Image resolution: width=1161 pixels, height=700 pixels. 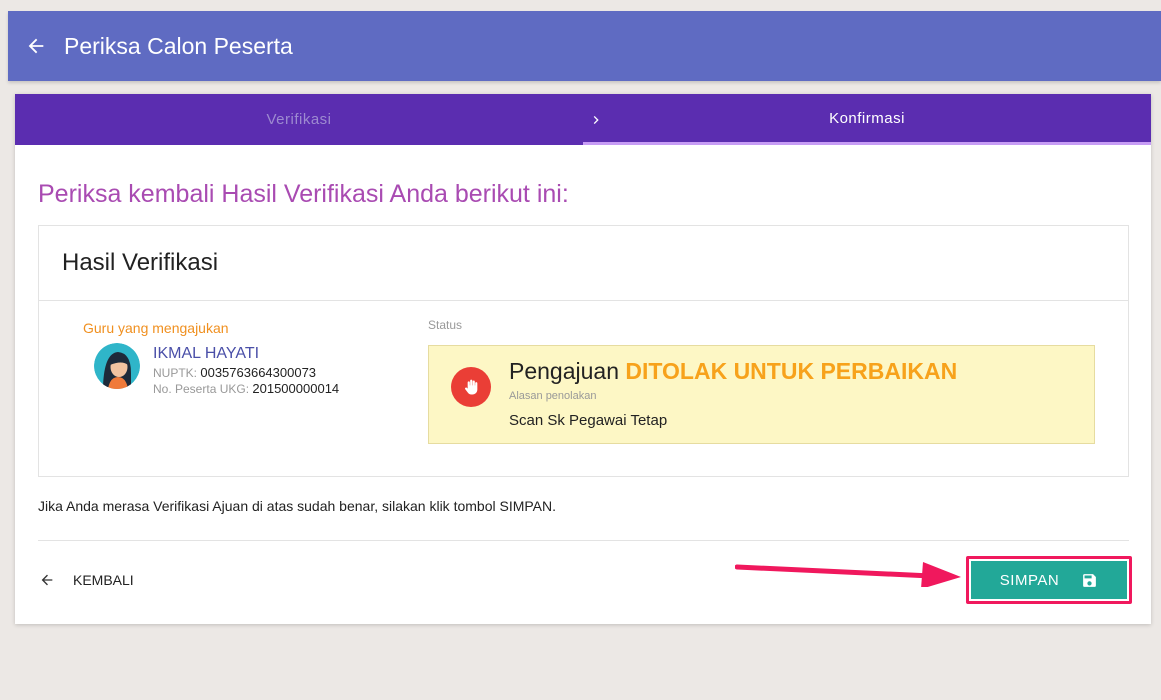 What do you see at coordinates (596, 119) in the screenshot?
I see `chevron-right-icon` at bounding box center [596, 119].